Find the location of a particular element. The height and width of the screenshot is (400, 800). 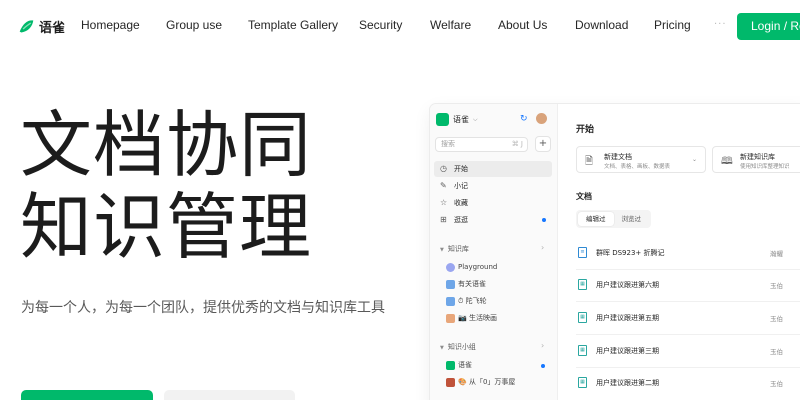

book-item: 有关语雀 is located at coordinates (466, 284).